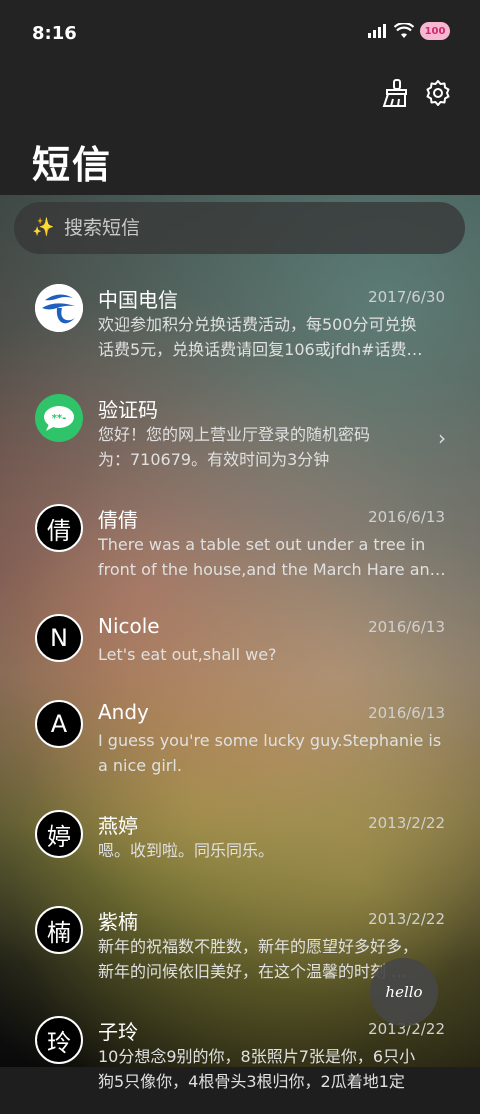 Image resolution: width=480 pixels, height=1114 pixels. What do you see at coordinates (128, 410) in the screenshot?
I see `sender-name: 验证码` at bounding box center [128, 410].